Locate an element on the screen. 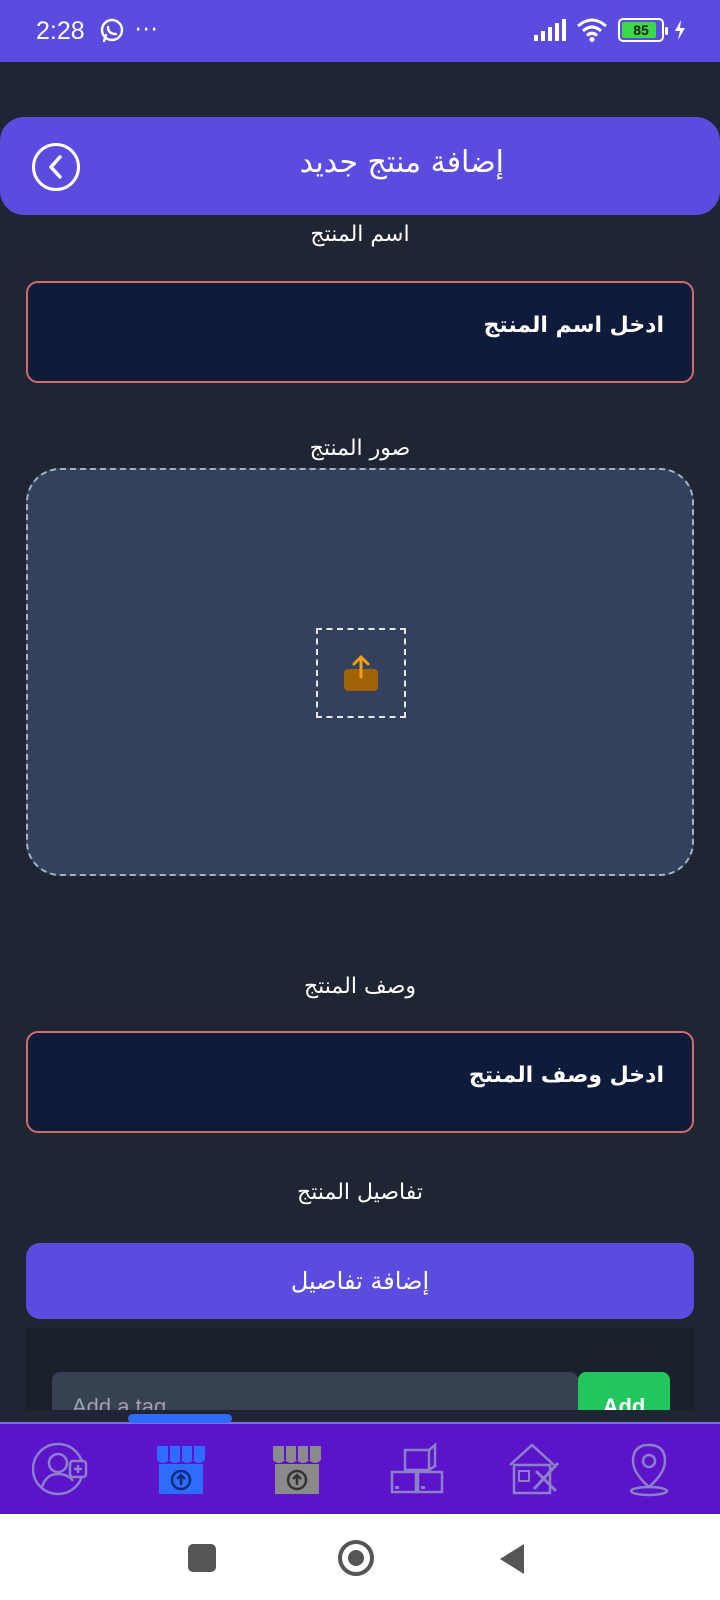  nav-item-location is located at coordinates (649, 1469).